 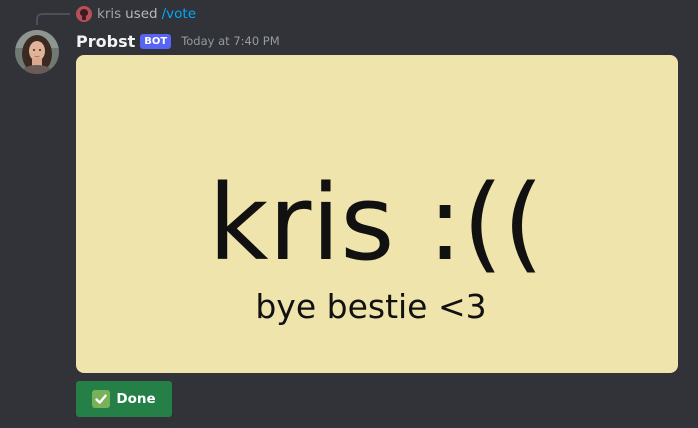 What do you see at coordinates (141, 14) in the screenshot?
I see `command-used-text: used` at bounding box center [141, 14].